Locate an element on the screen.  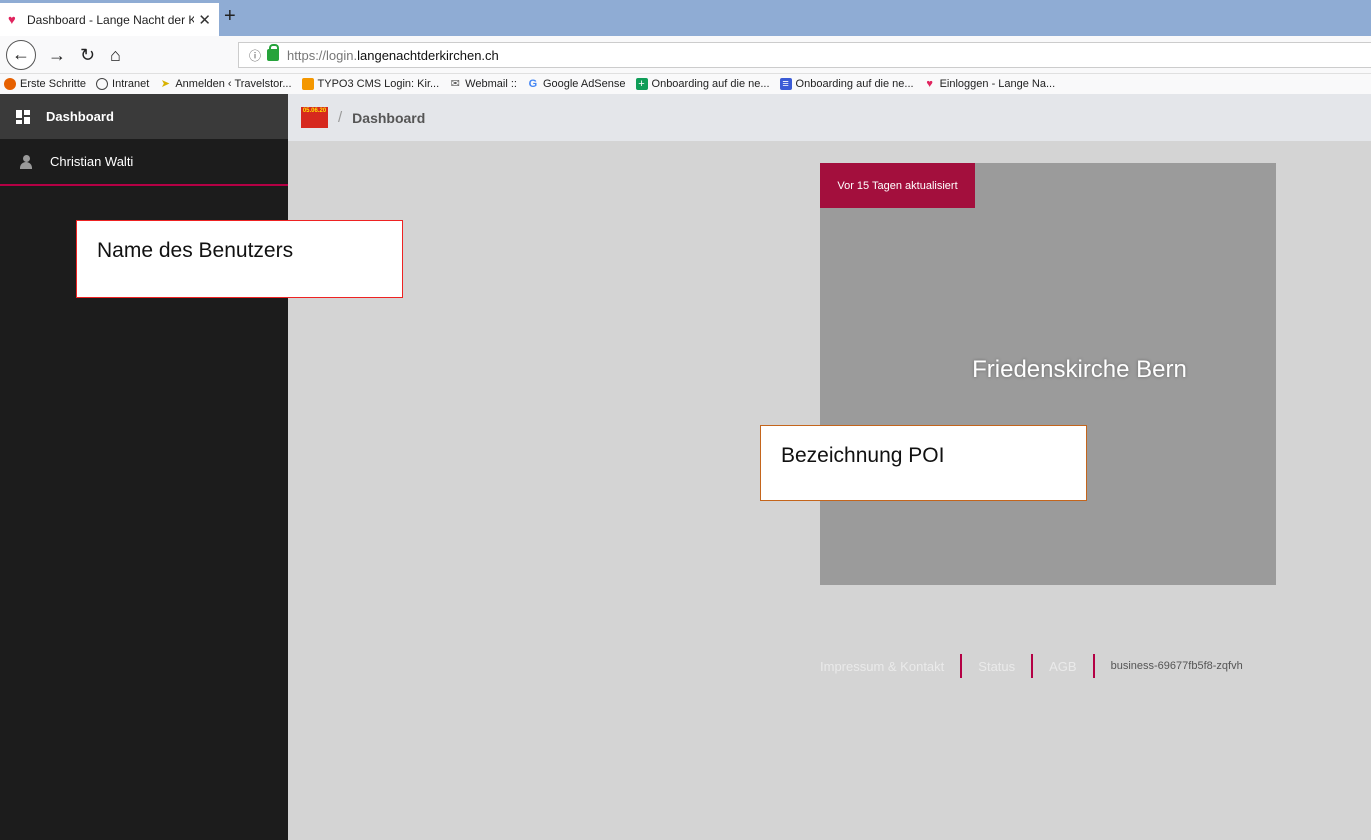
browser-tab-bar: ♥ Dashboard - Lange Nacht der K ✕ + is located at coordinates (685, 18).